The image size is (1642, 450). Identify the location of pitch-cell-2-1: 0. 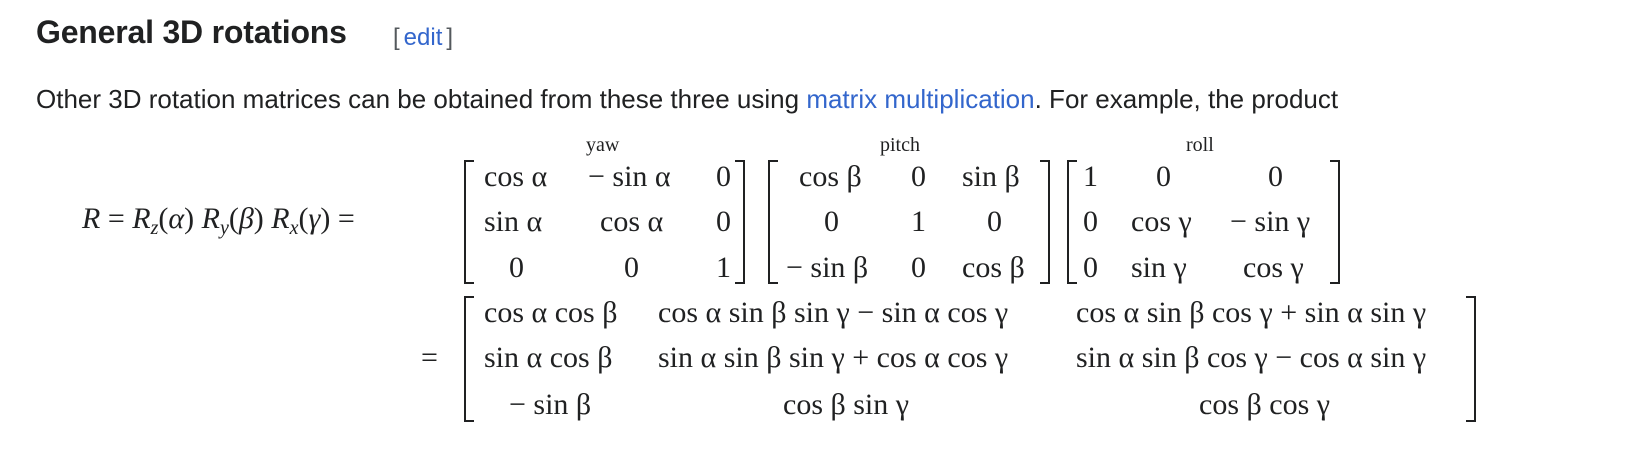
(918, 267).